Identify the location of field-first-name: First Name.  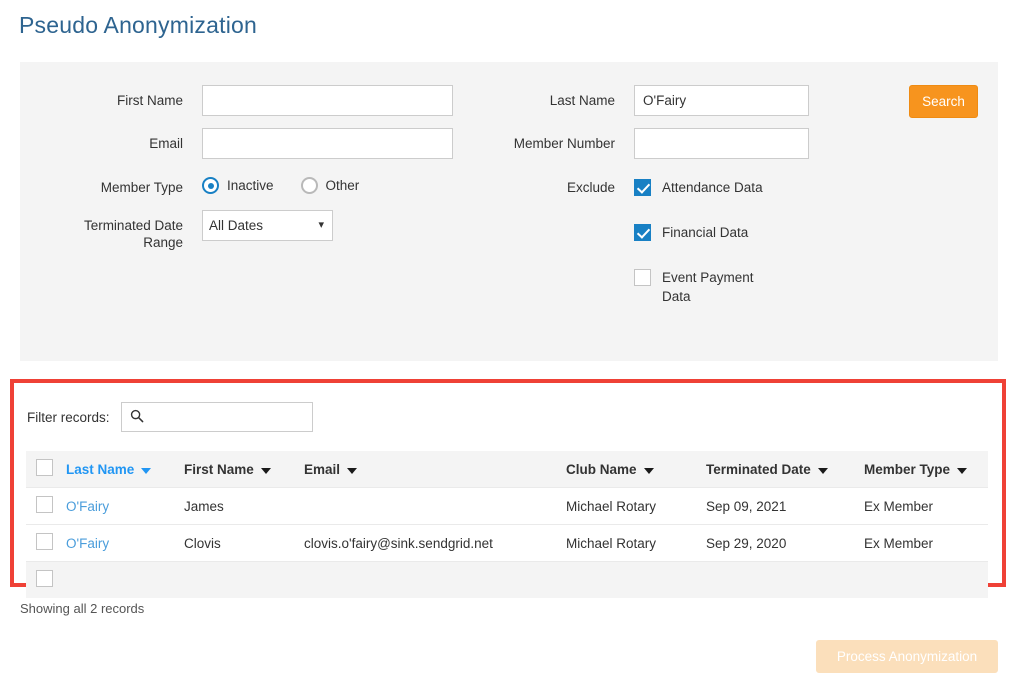
(236, 100).